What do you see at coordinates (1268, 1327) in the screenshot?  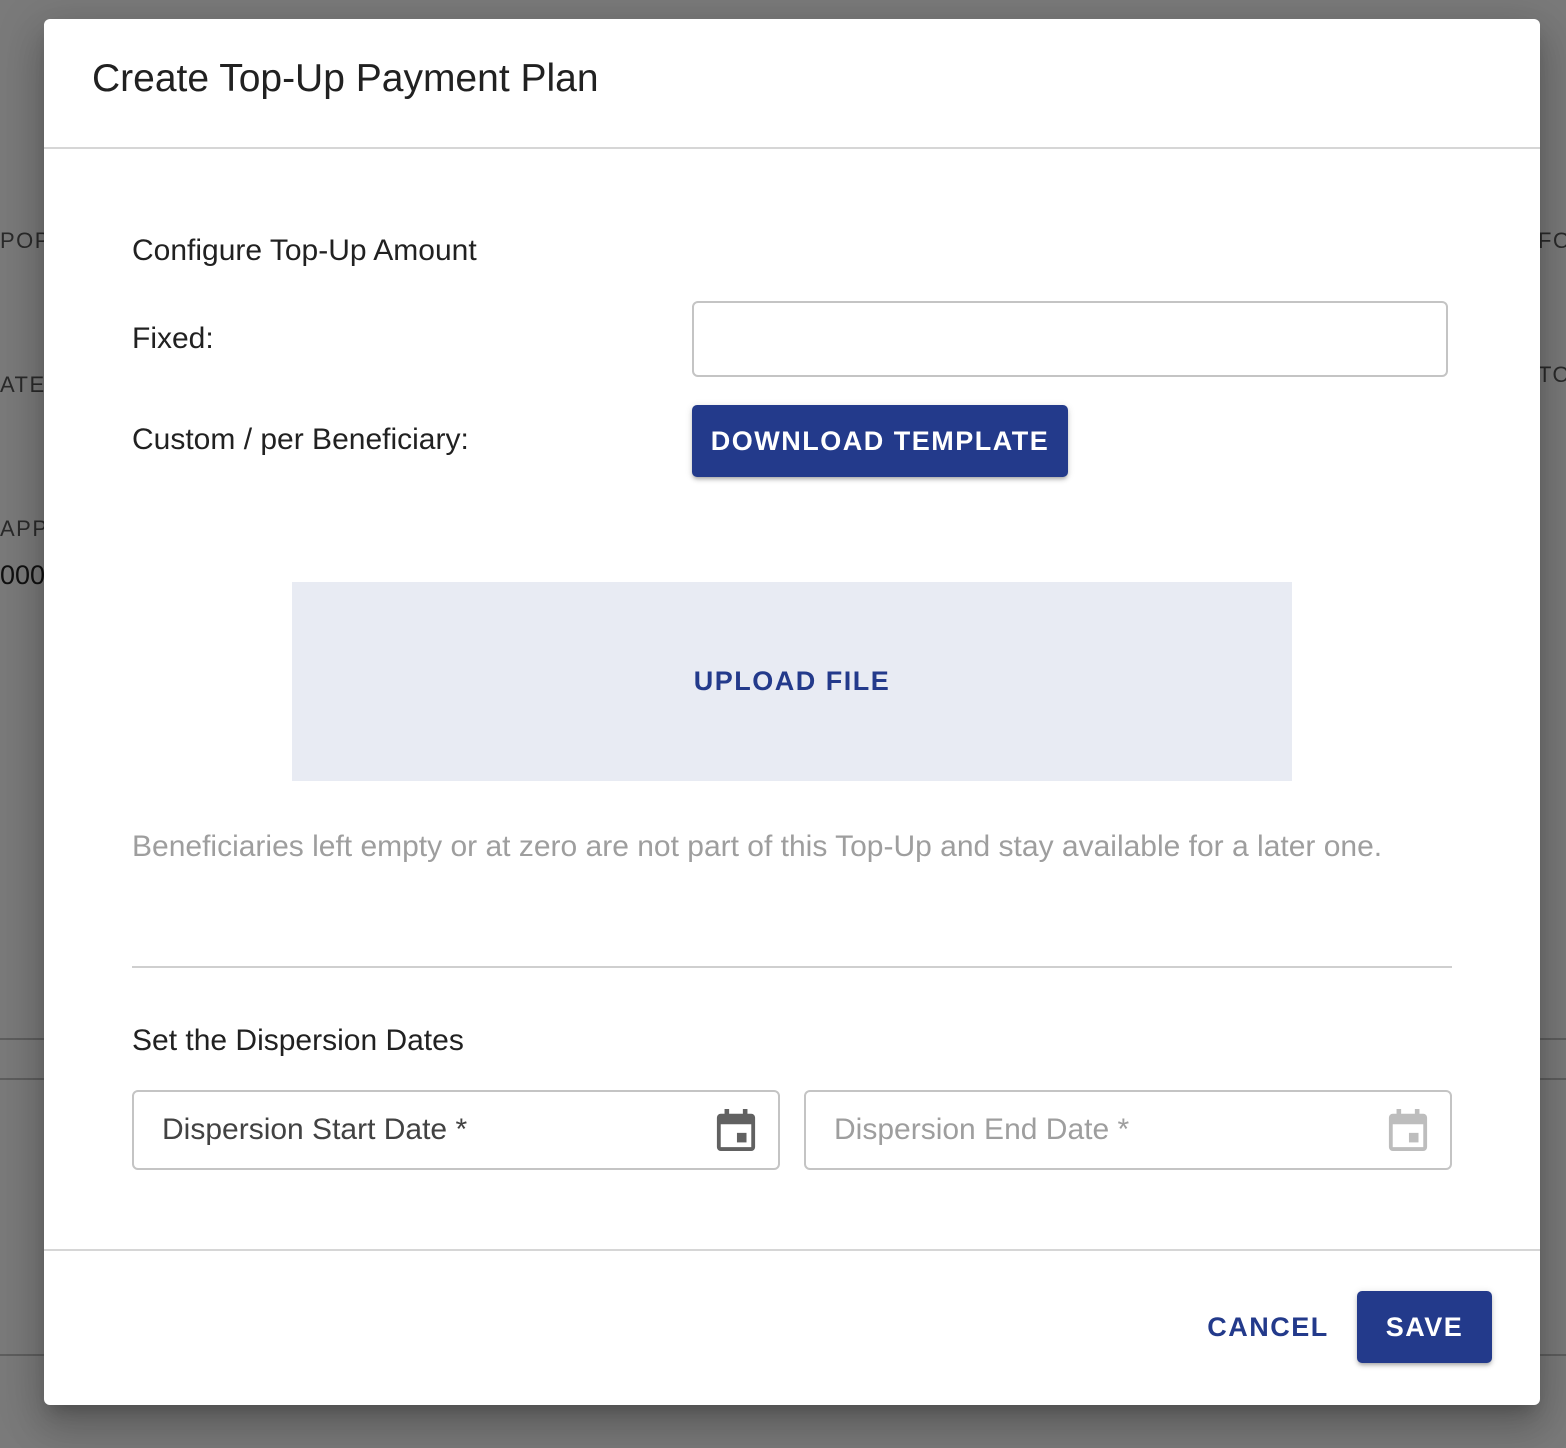 I see `cancel-button: CANCEL` at bounding box center [1268, 1327].